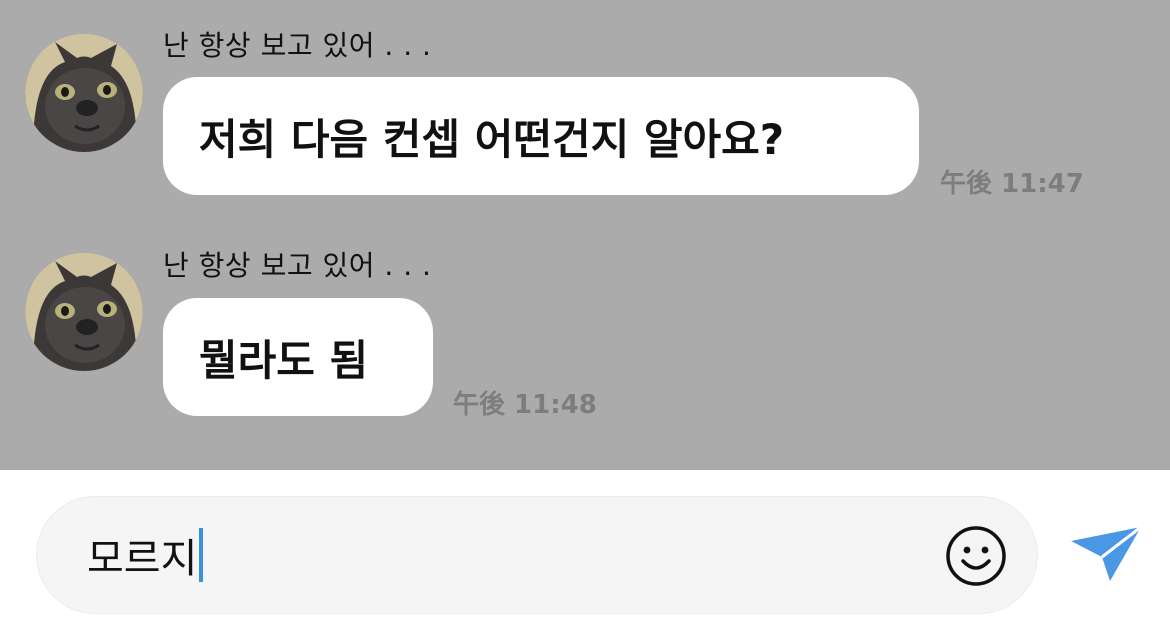 Image resolution: width=1170 pixels, height=634 pixels. I want to click on text-caret, so click(201, 555).